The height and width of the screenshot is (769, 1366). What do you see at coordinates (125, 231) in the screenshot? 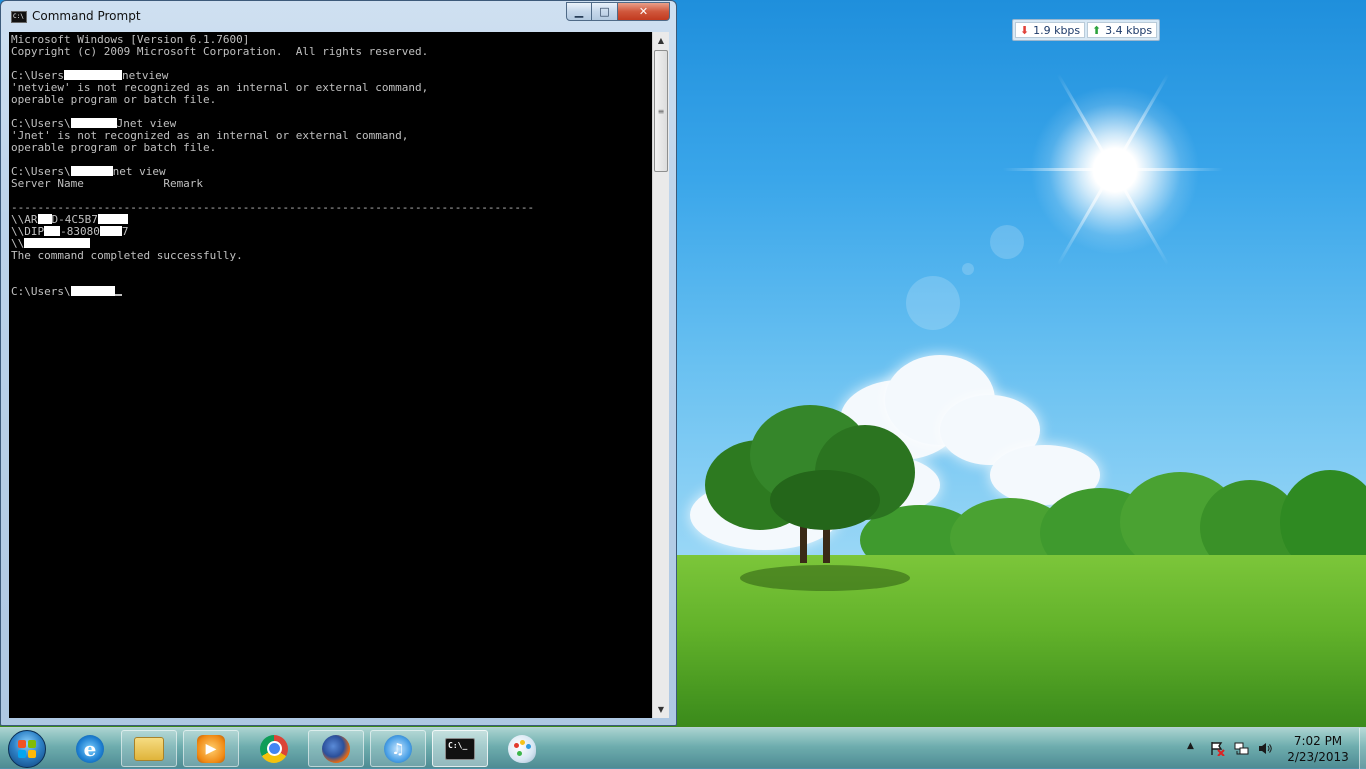
I see `server-entry-part: 7` at bounding box center [125, 231].